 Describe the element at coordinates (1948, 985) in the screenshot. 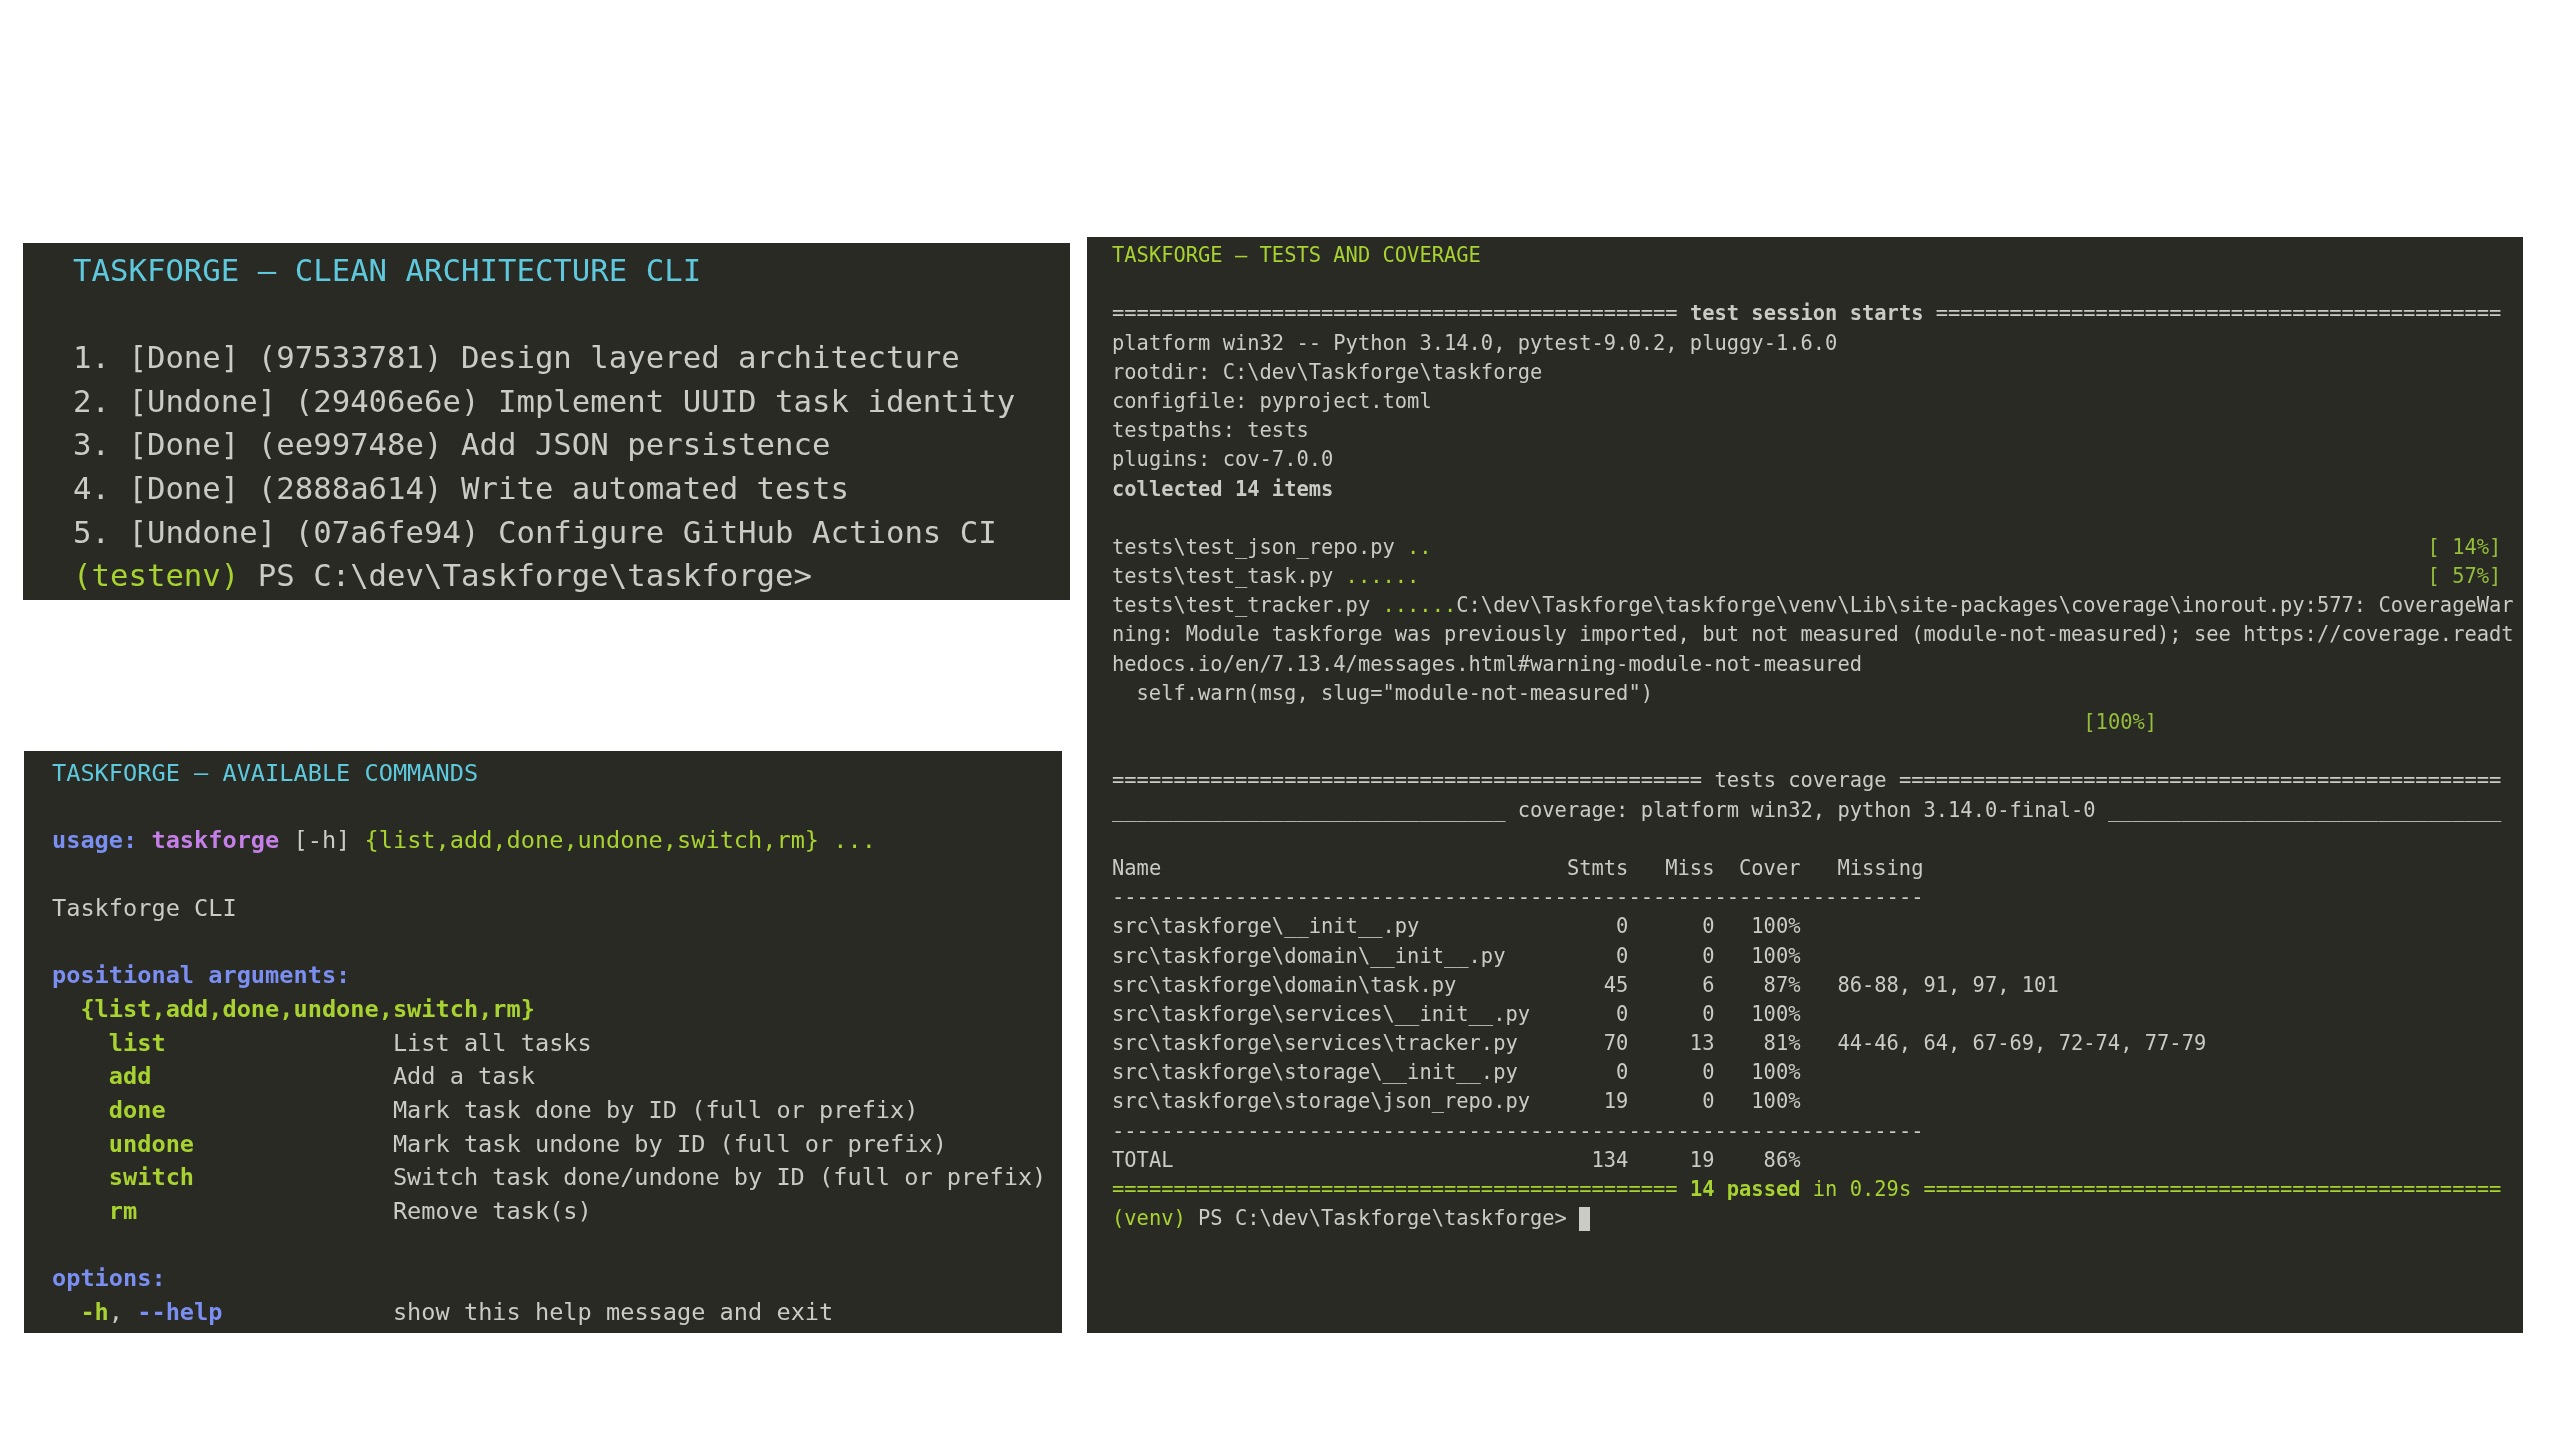

I see `table-cell-text: 86-88, 91, 97, 101` at that location.